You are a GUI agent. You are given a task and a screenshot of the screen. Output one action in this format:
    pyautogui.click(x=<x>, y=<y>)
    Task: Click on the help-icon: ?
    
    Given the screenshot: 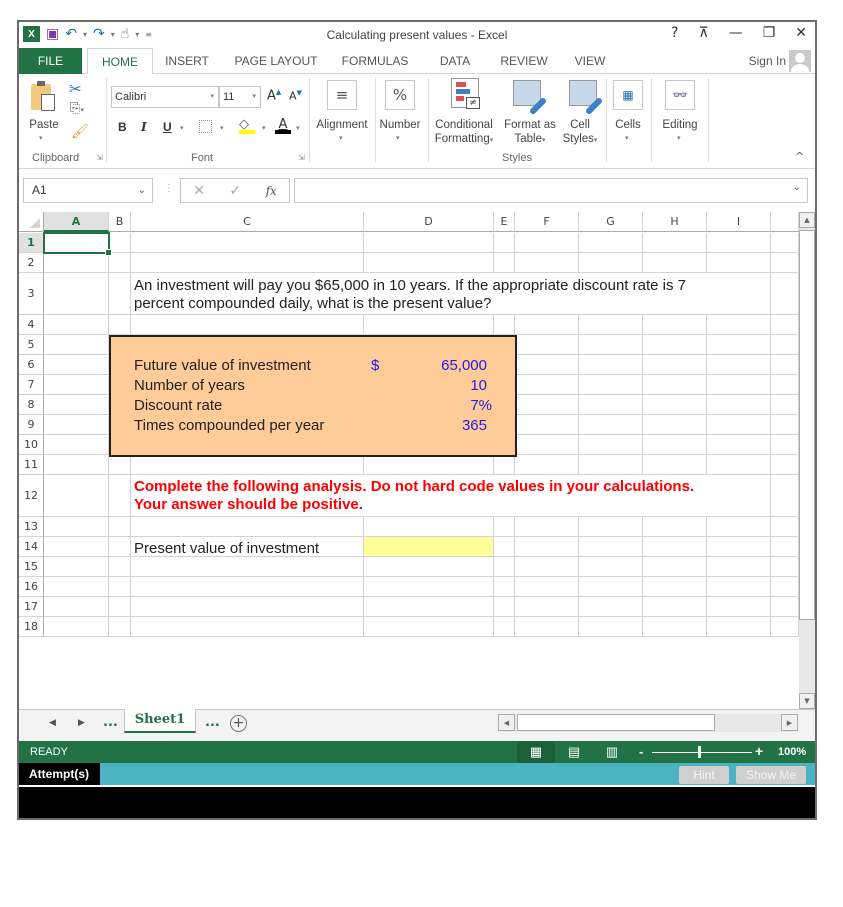 What is the action you would take?
    pyautogui.click(x=674, y=33)
    